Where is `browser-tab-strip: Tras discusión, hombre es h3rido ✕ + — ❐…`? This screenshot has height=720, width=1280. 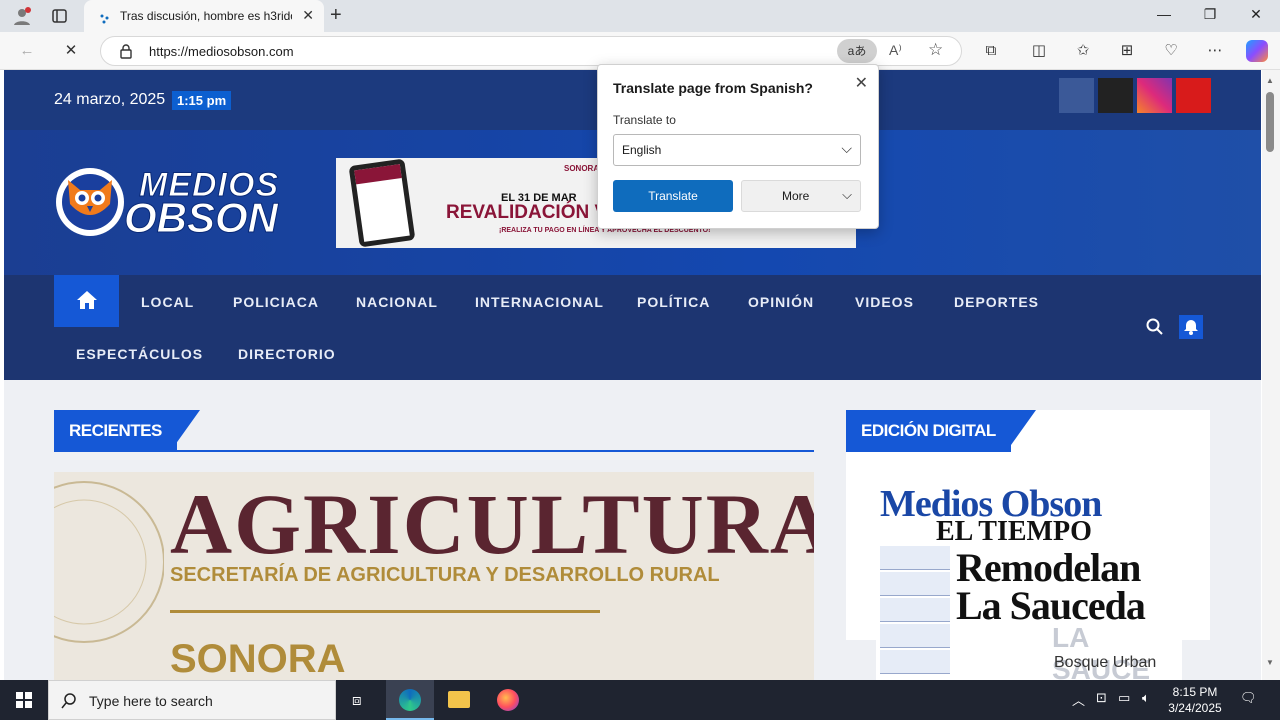 browser-tab-strip: Tras discusión, hombre es h3rido ✕ + — ❐… is located at coordinates (640, 16).